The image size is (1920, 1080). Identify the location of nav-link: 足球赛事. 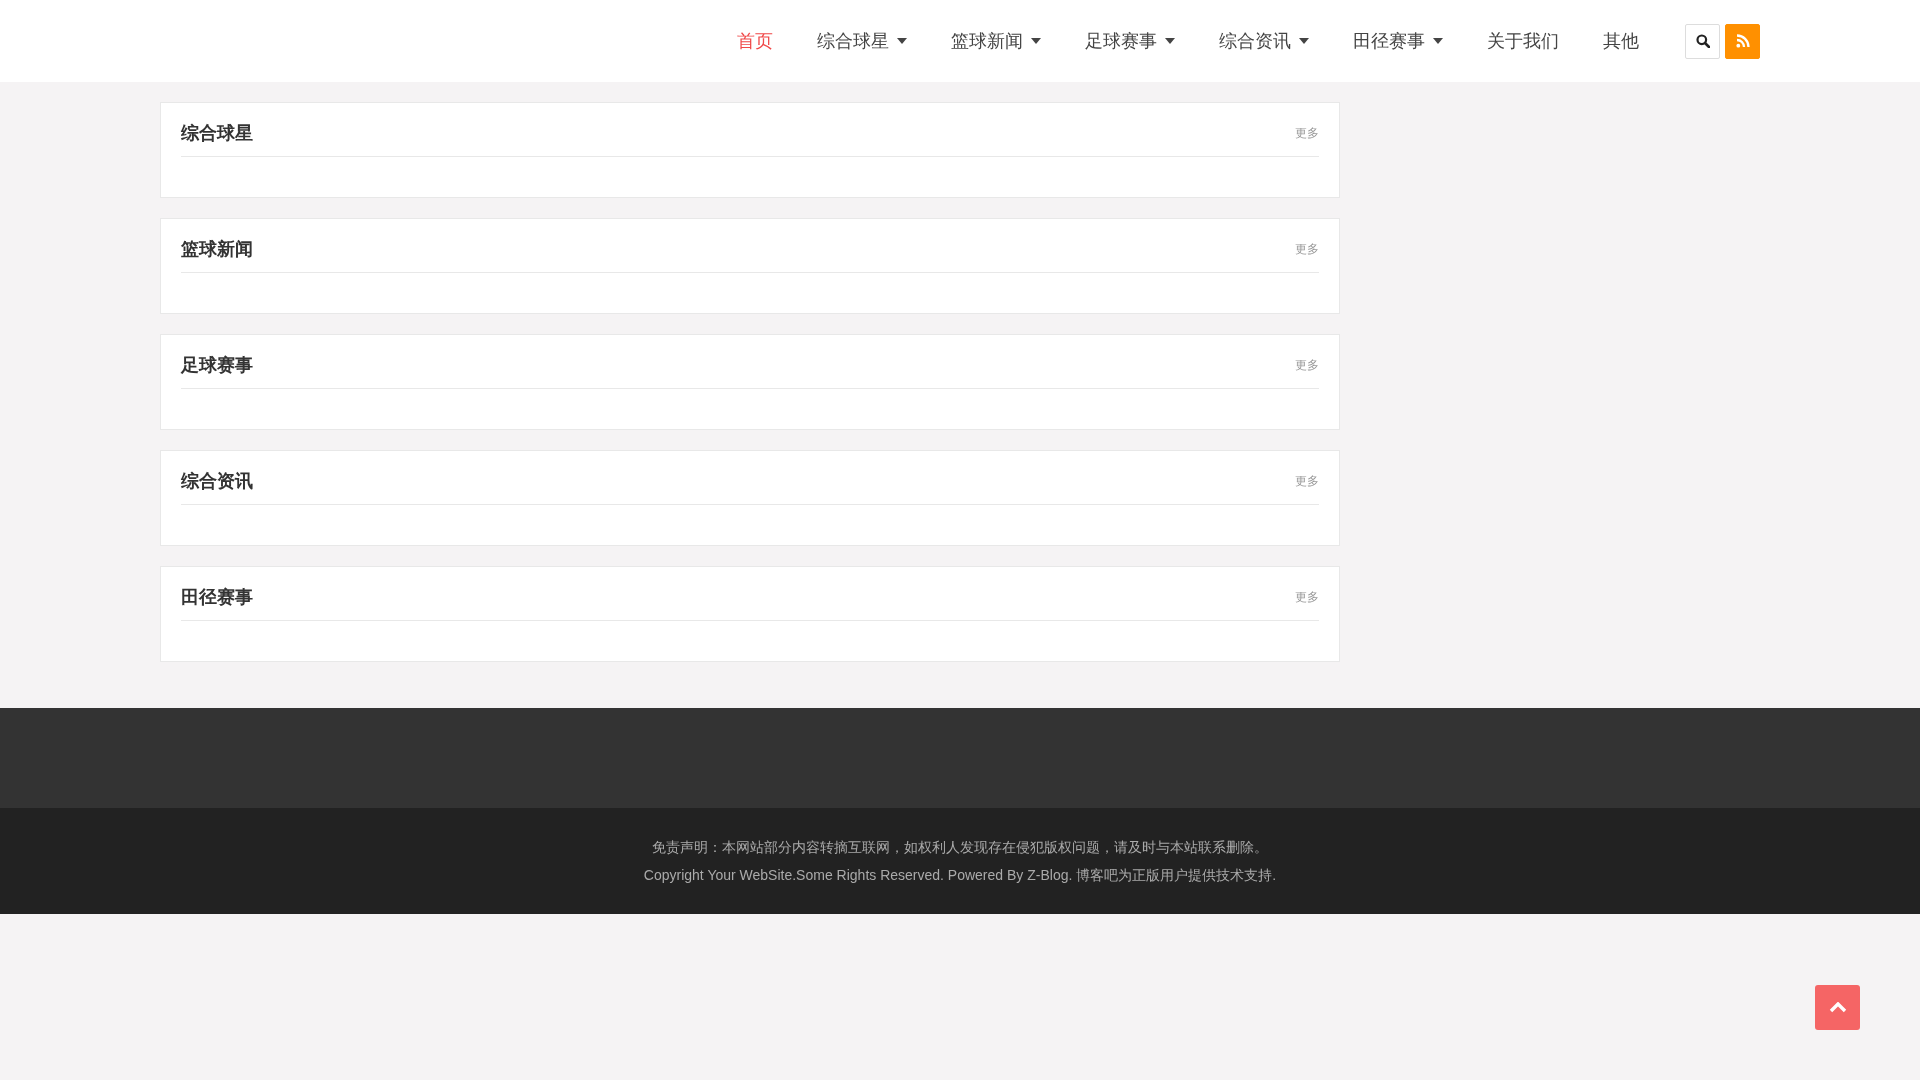
(1130, 41).